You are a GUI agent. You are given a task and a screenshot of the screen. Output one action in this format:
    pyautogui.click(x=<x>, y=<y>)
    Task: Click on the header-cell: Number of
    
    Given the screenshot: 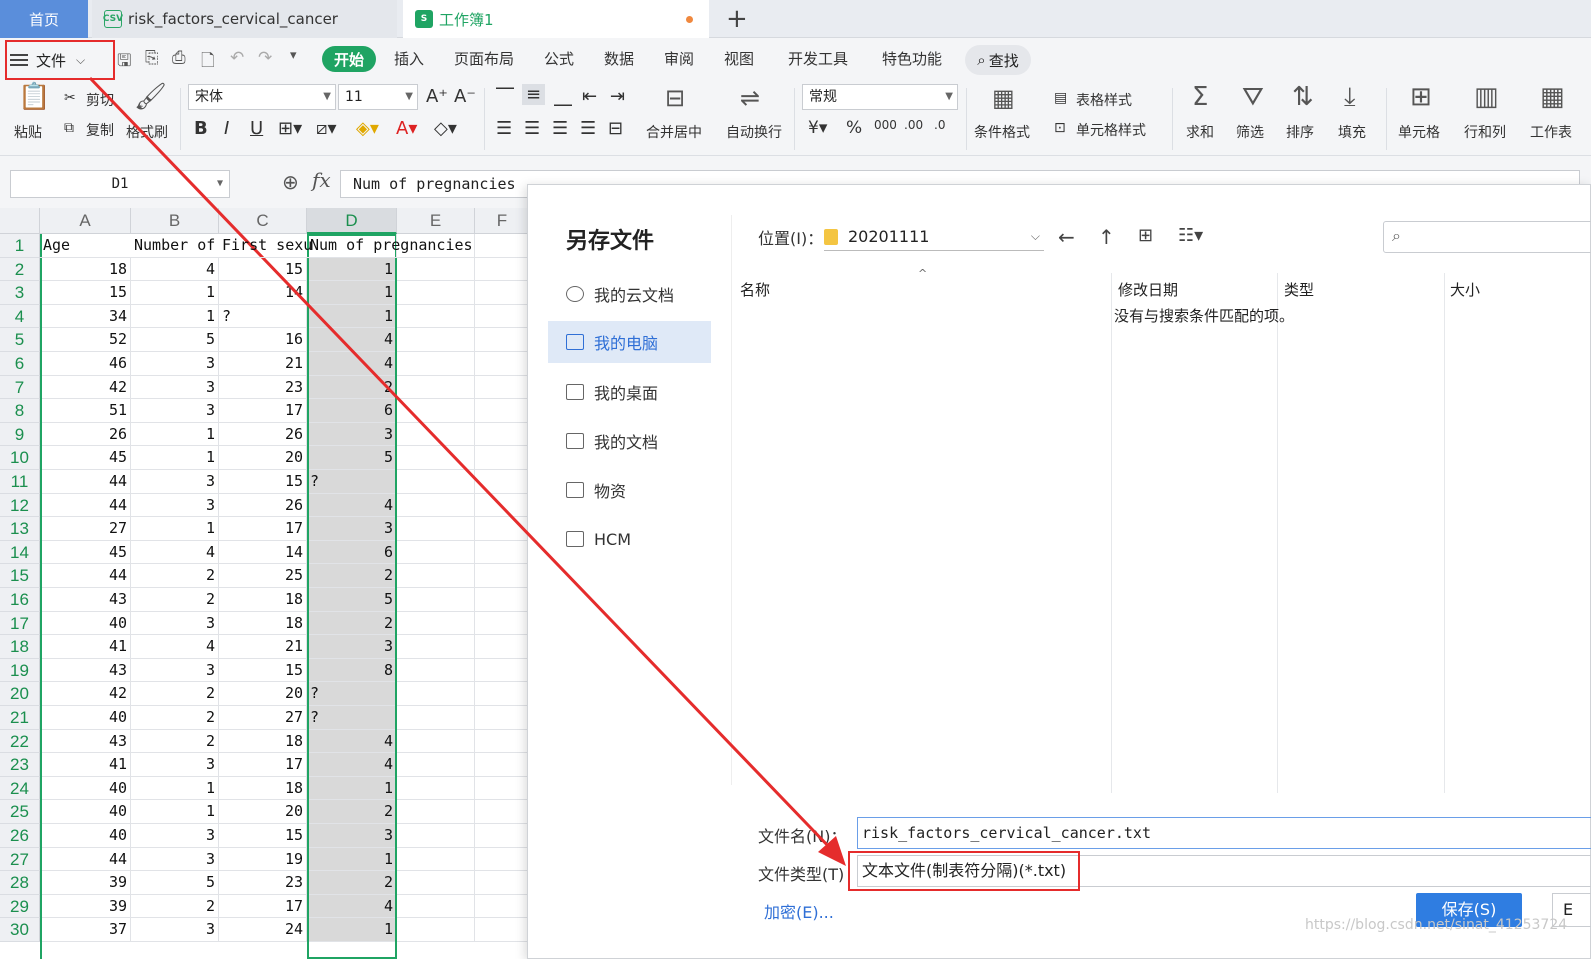 What is the action you would take?
    pyautogui.click(x=175, y=246)
    